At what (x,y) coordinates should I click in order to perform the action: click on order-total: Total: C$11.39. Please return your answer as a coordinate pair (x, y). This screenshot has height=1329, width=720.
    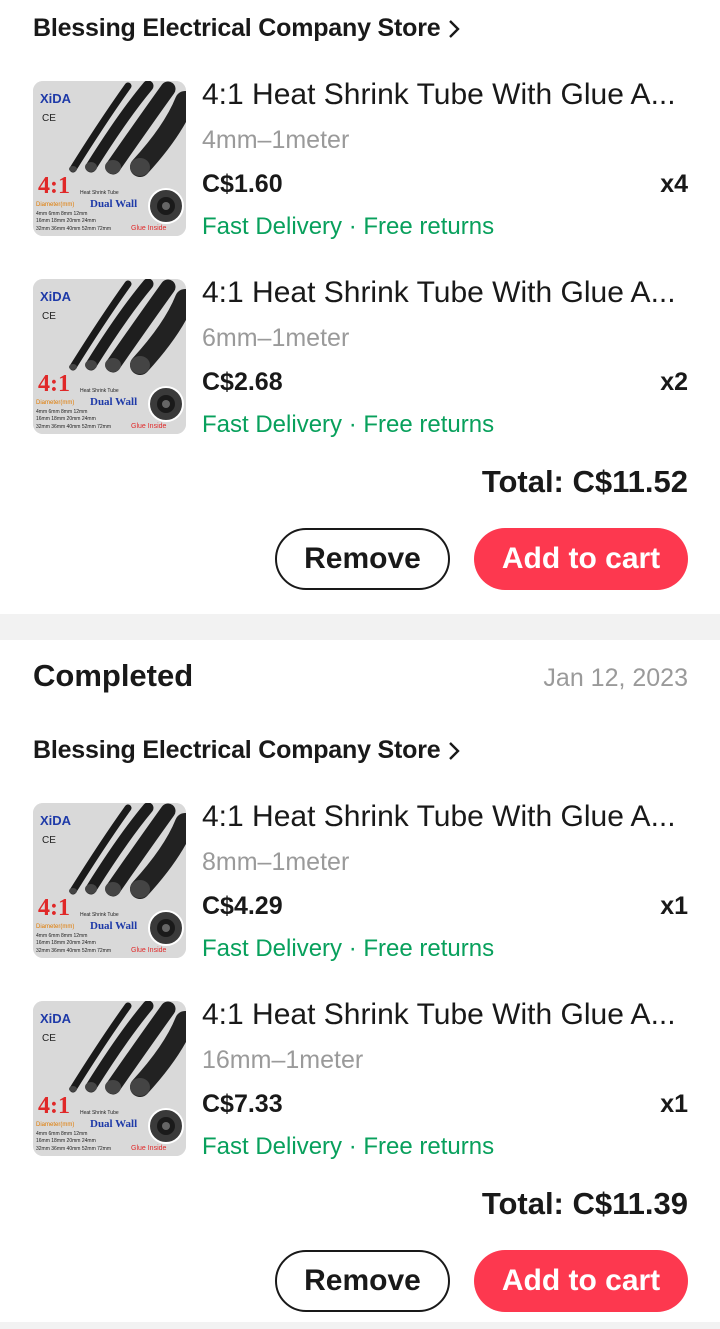
    Looking at the image, I should click on (584, 1203).